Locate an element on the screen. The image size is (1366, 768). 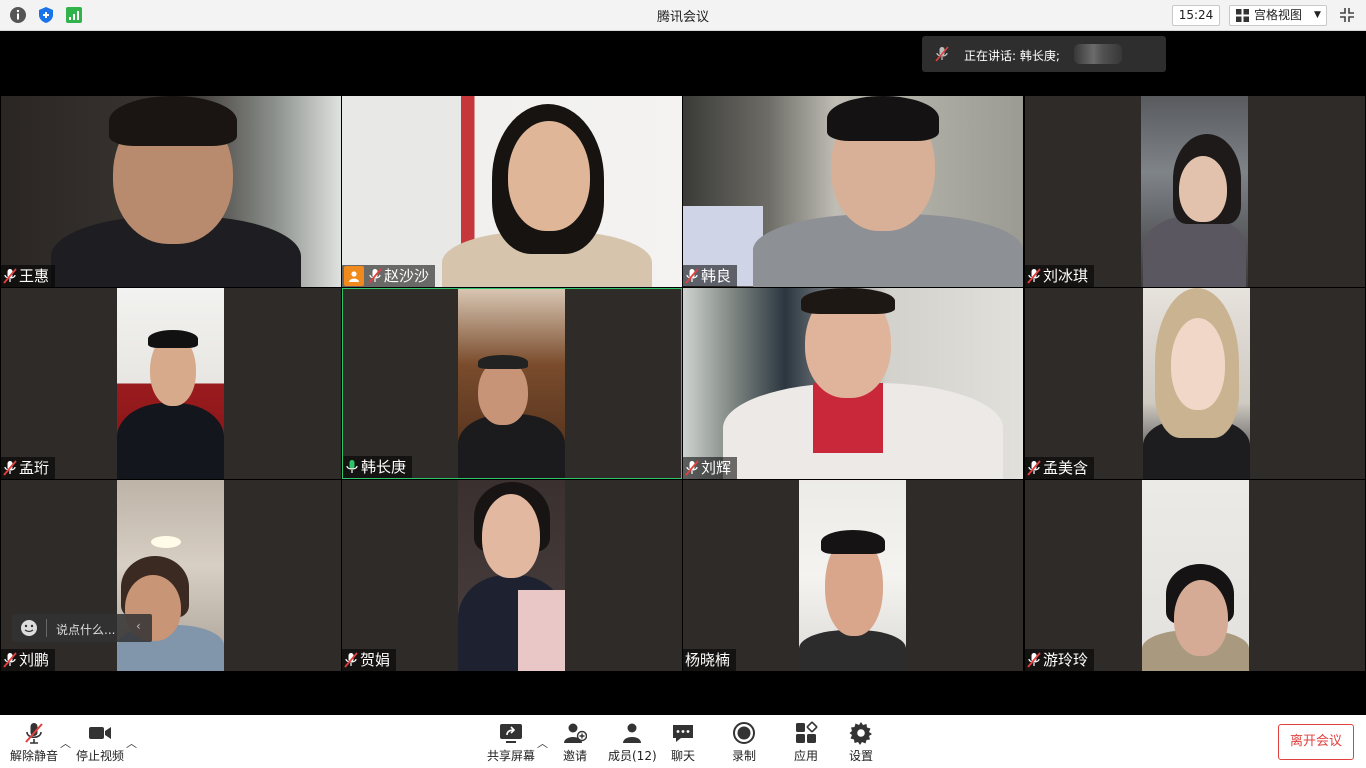
stop-video-label: 停止视频 is located at coordinates (100, 756).